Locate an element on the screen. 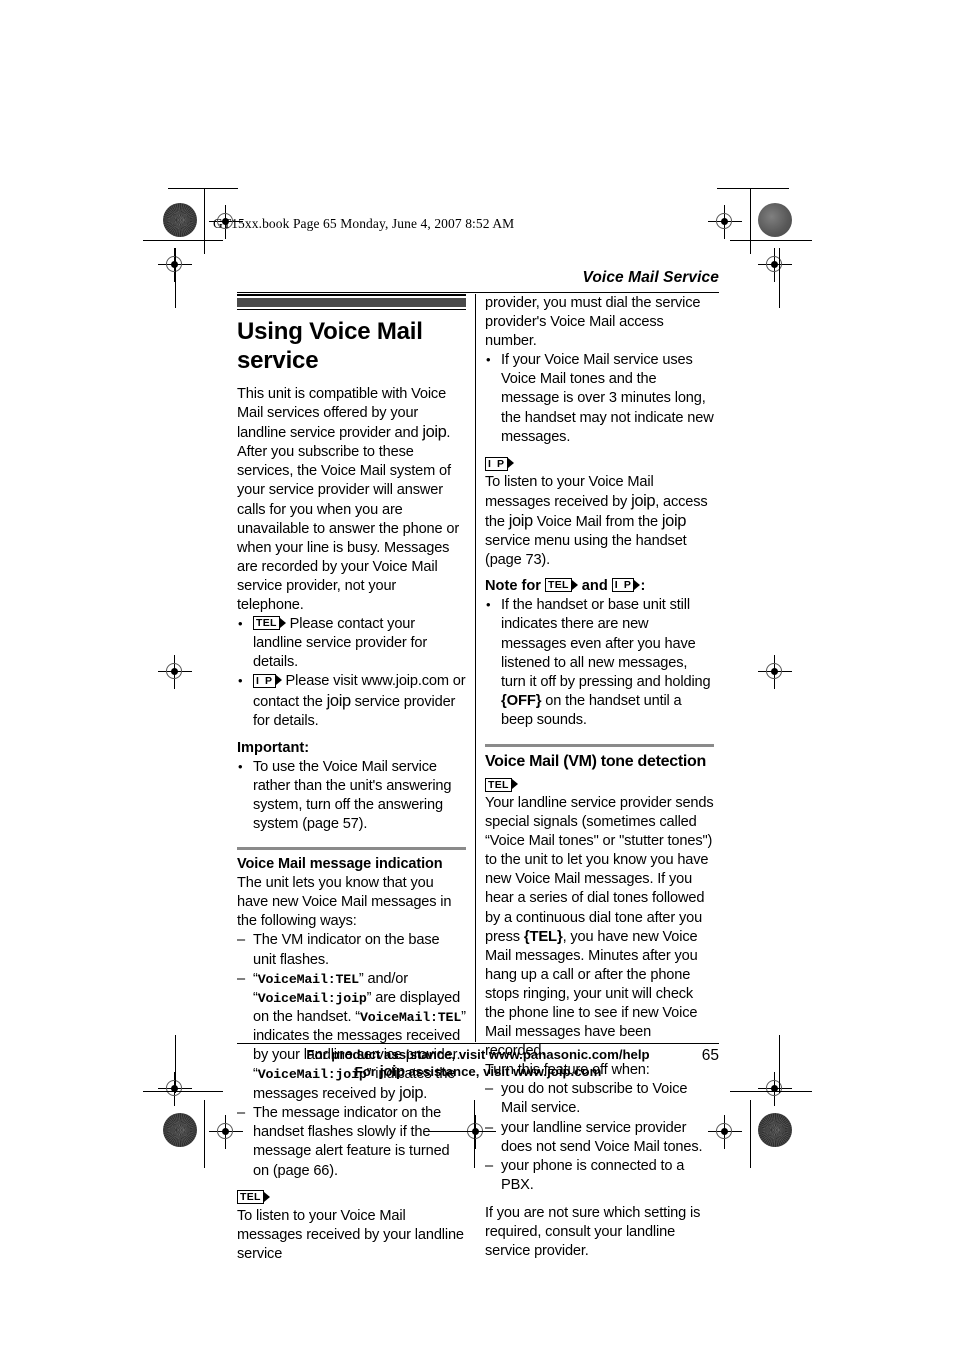  print-density-patch-bottom-left is located at coordinates (180, 1130).